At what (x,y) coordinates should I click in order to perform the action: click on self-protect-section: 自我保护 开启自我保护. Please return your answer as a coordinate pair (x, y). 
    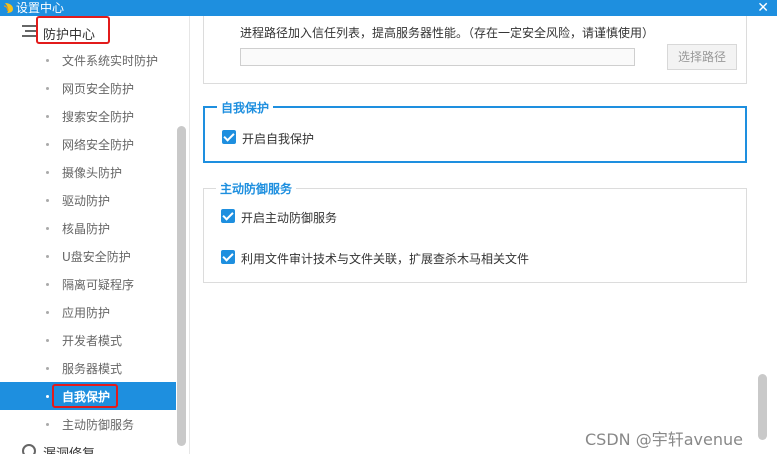
    Looking at the image, I should click on (475, 131).